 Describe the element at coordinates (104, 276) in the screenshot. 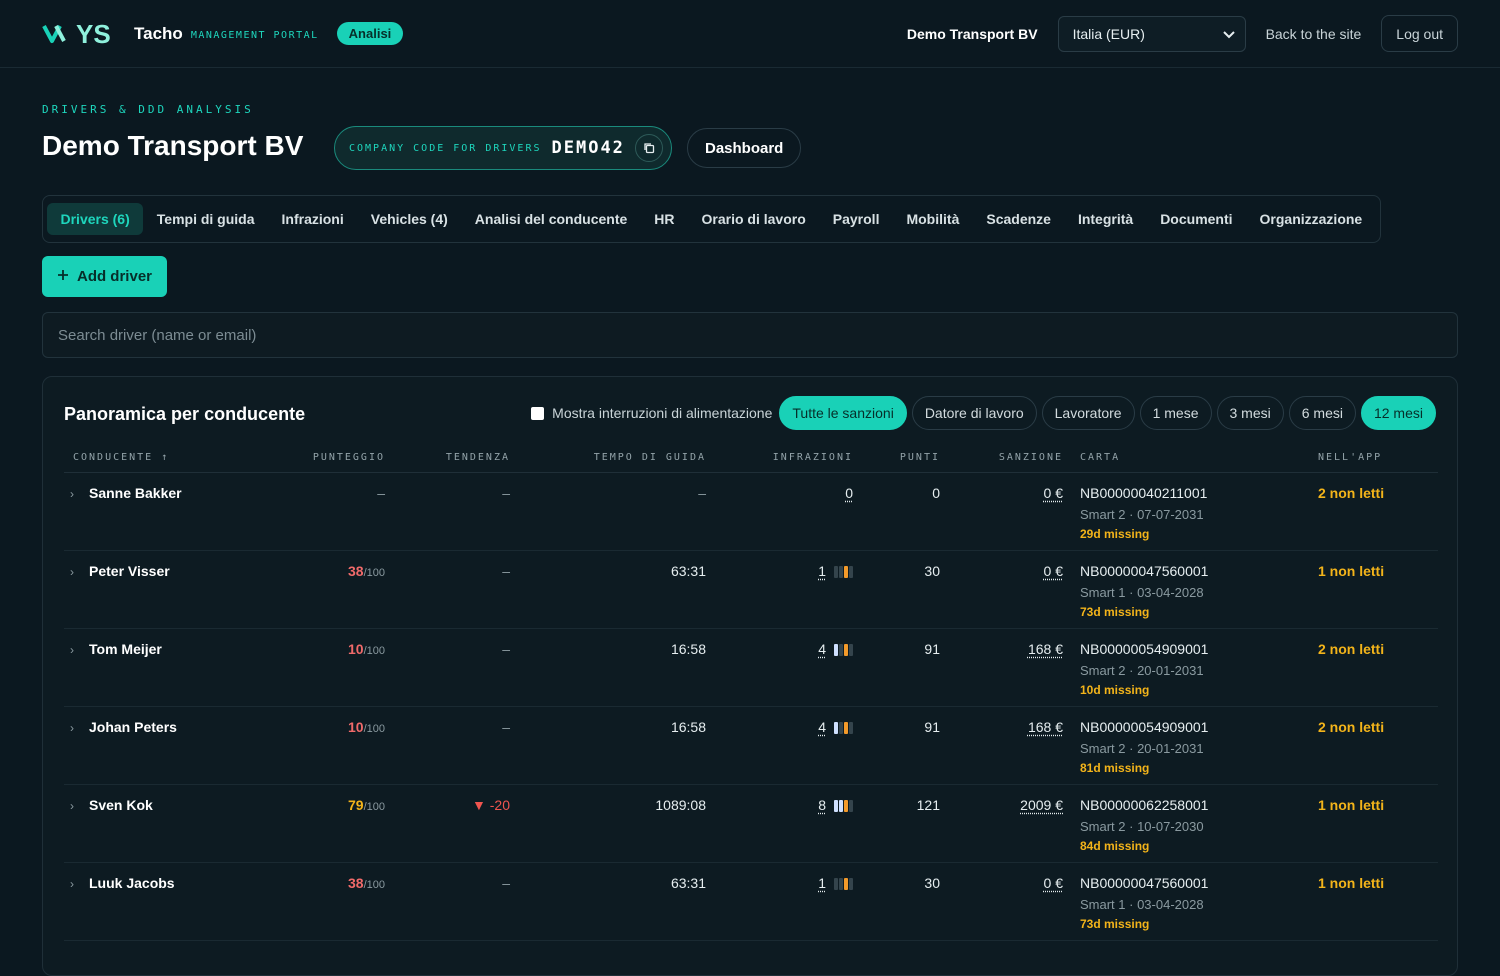

I see `add-driver-button: Add driver` at that location.